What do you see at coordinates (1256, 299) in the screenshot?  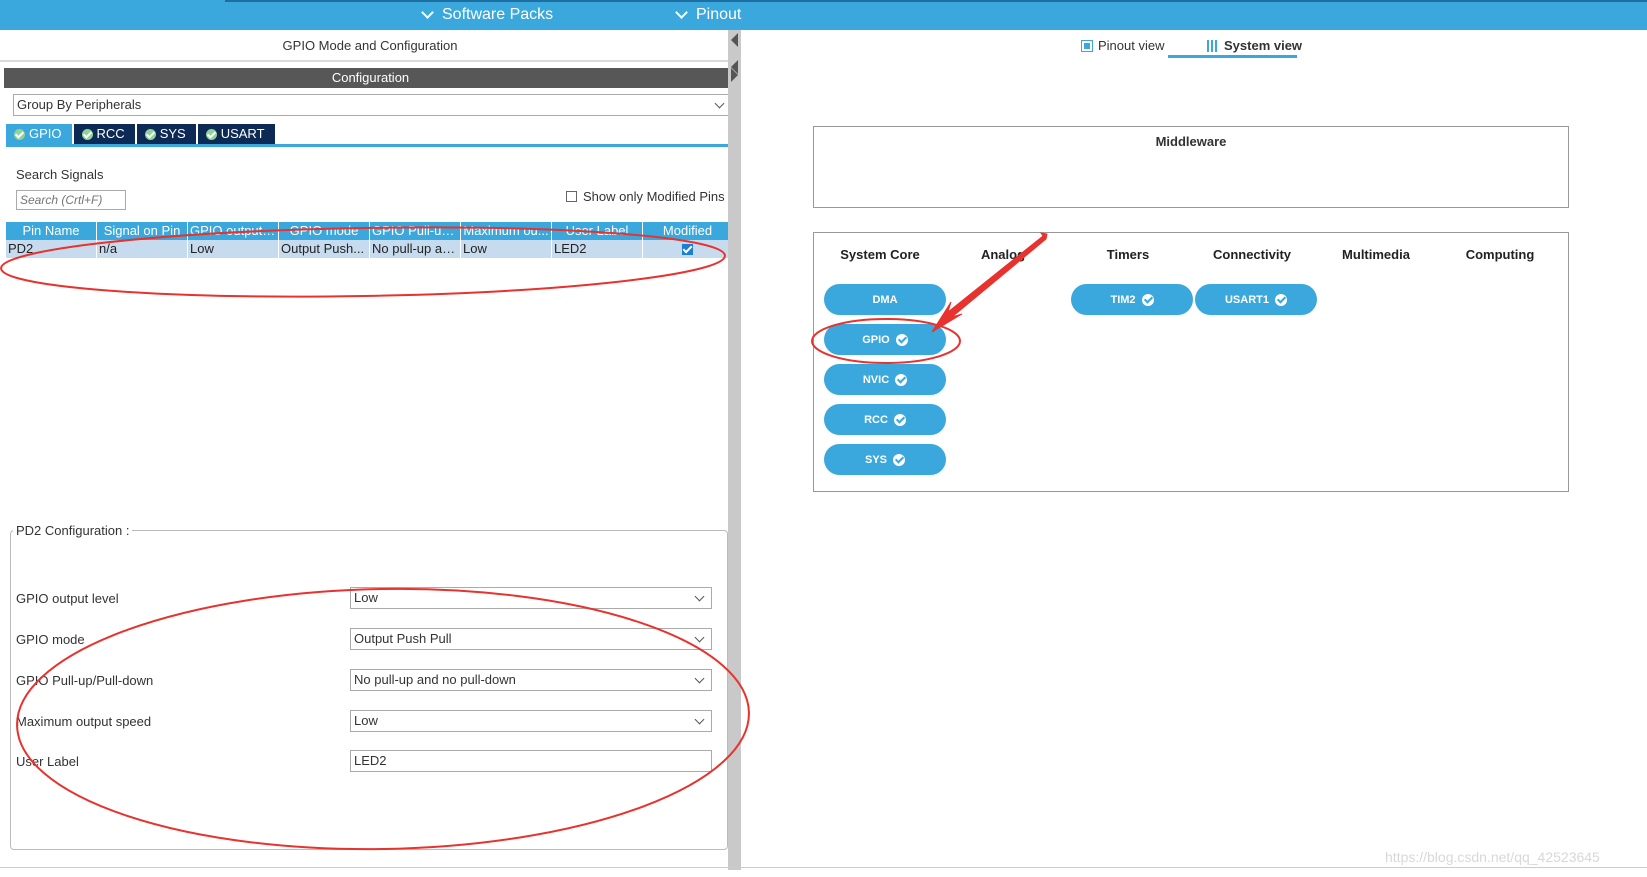 I see `usart1-button: USART1` at bounding box center [1256, 299].